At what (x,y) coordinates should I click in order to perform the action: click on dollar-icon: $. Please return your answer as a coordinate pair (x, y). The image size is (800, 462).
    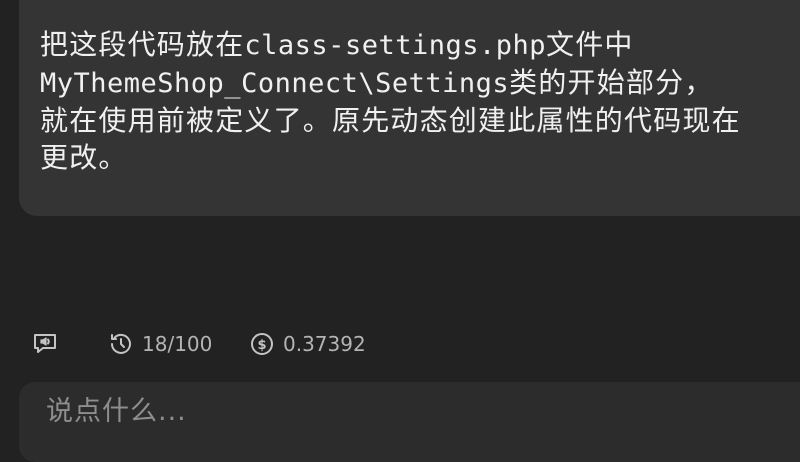
    Looking at the image, I should click on (262, 344).